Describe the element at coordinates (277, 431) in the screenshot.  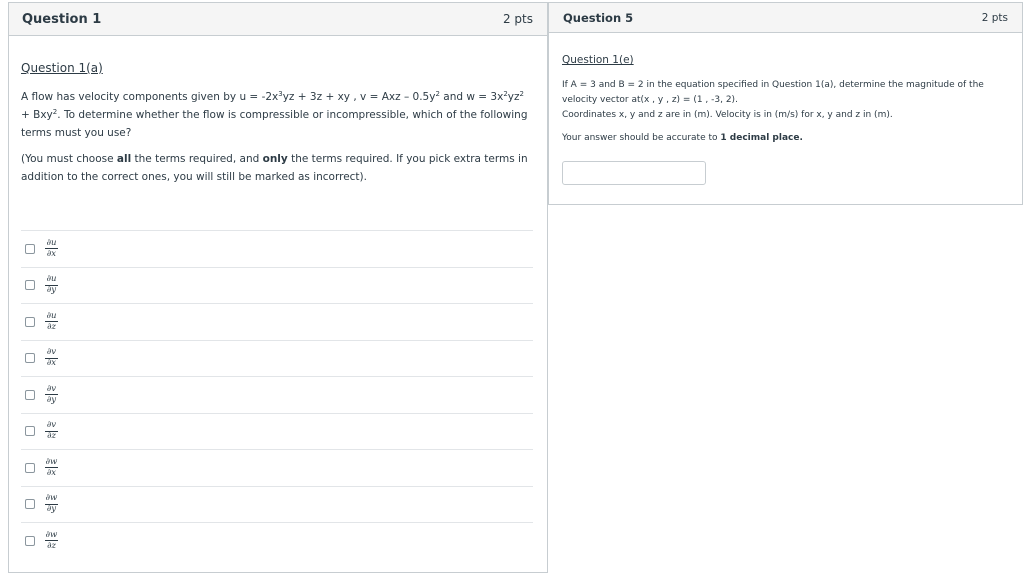
I see `answer-option-dv-dz: ∂v ∂z` at that location.